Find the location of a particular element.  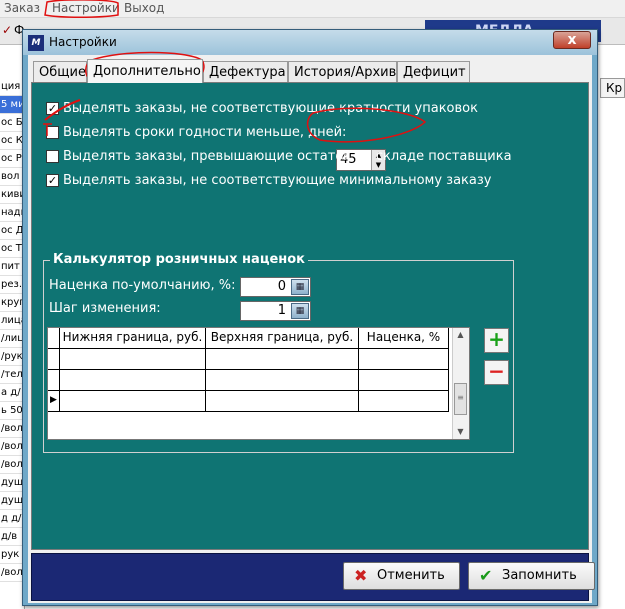

background-list-item: ос Д is located at coordinates (12, 231).